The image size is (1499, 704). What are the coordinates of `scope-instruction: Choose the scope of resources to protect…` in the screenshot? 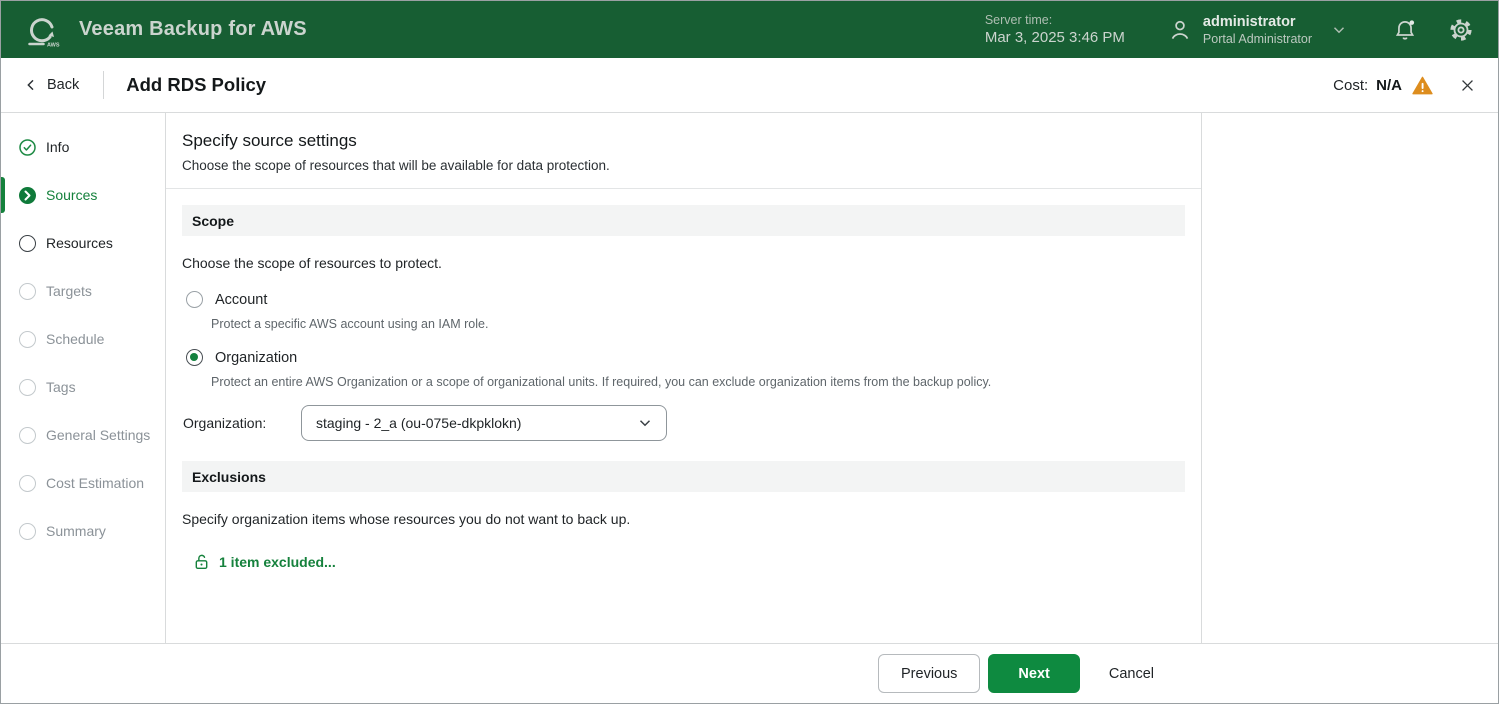 It's located at (312, 263).